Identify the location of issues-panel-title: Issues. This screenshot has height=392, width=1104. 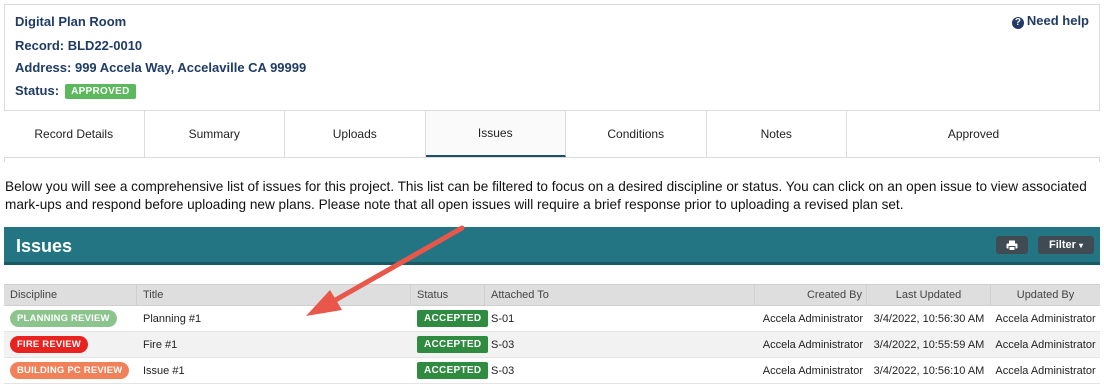
(44, 246).